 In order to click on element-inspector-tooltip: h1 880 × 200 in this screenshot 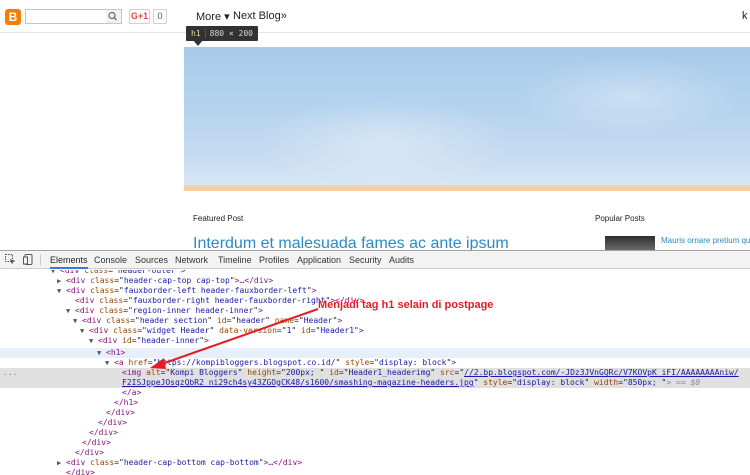, I will do `click(222, 33)`.